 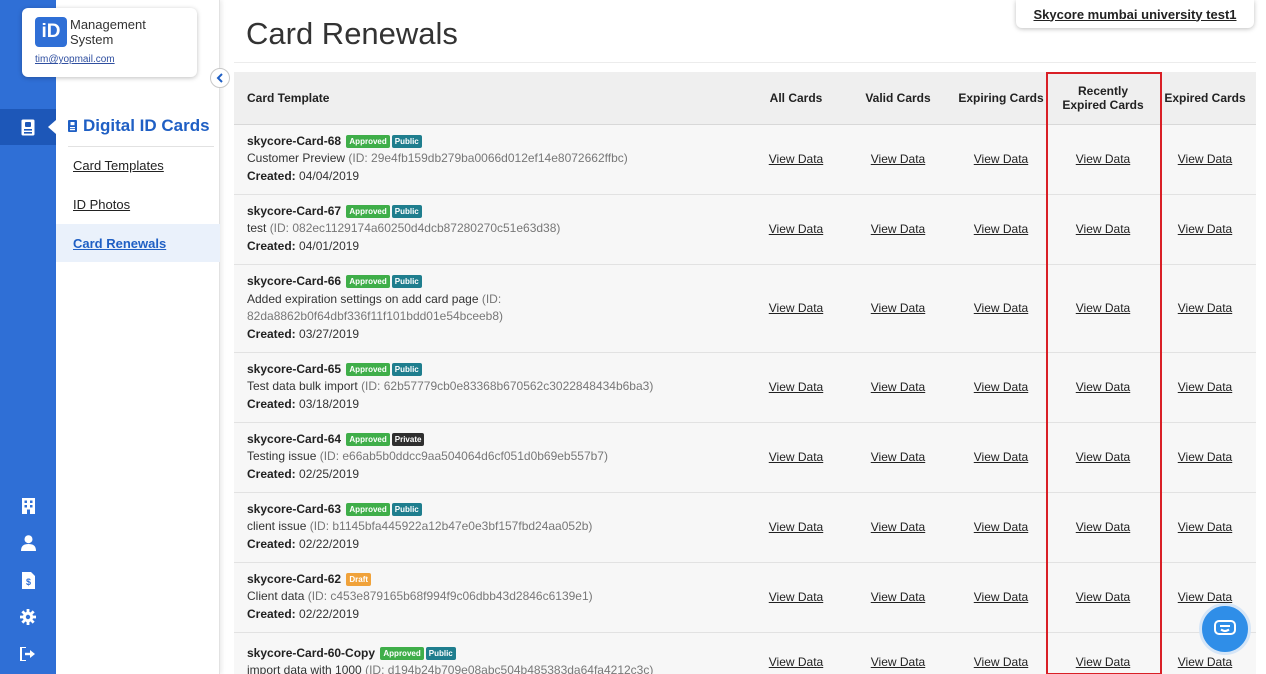 I want to click on app-name: Management System, so click(x=108, y=32).